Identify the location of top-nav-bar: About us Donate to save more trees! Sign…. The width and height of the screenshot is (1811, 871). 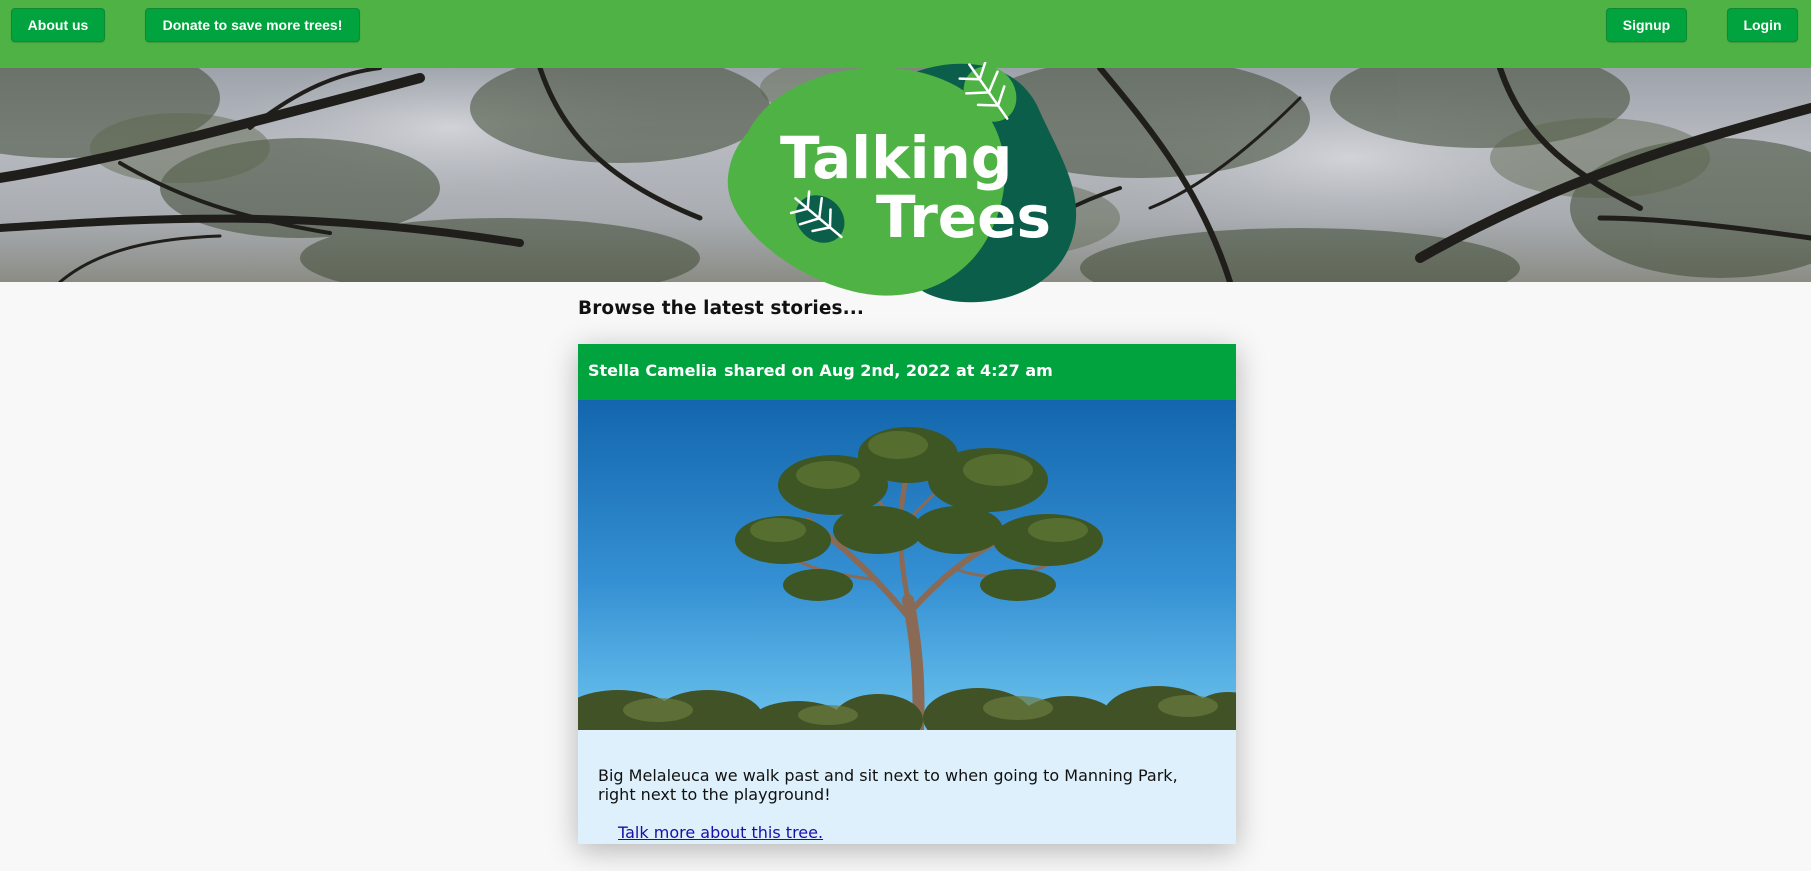
(905, 34).